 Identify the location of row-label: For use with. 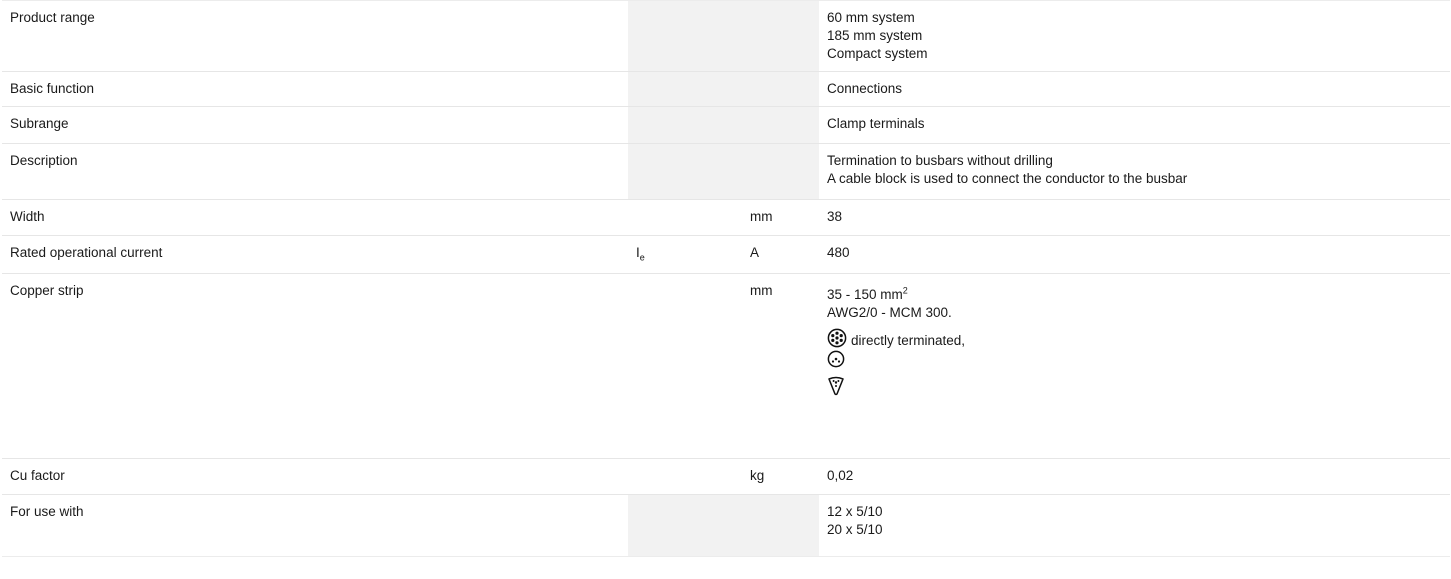
(315, 525).